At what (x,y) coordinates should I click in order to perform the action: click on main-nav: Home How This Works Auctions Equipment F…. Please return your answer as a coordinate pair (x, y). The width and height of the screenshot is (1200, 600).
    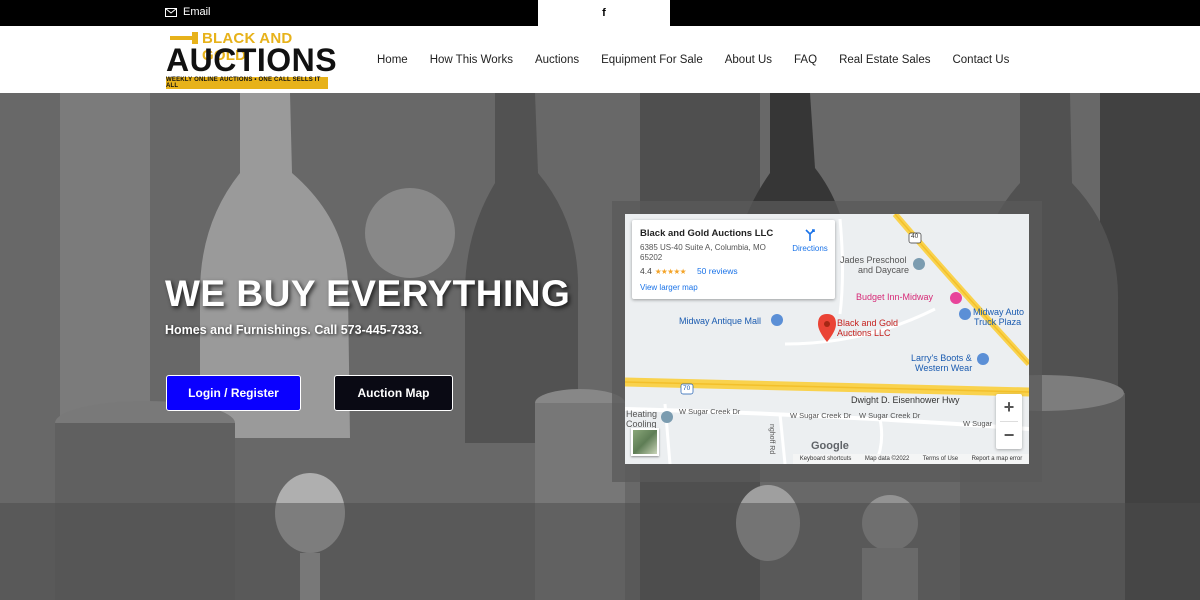
    Looking at the image, I should click on (693, 59).